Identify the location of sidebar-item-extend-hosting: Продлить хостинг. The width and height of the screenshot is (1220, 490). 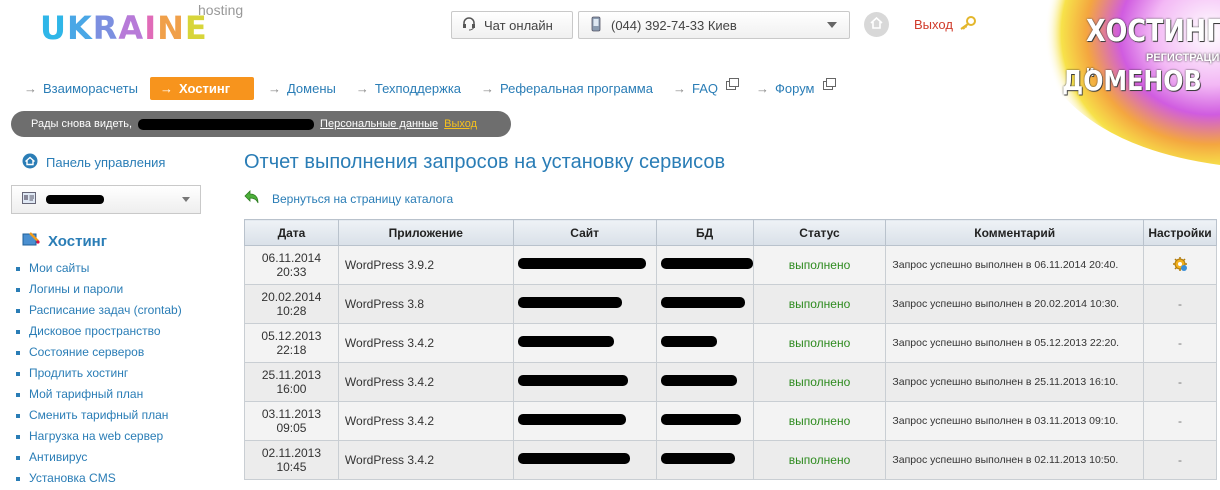
(99, 373).